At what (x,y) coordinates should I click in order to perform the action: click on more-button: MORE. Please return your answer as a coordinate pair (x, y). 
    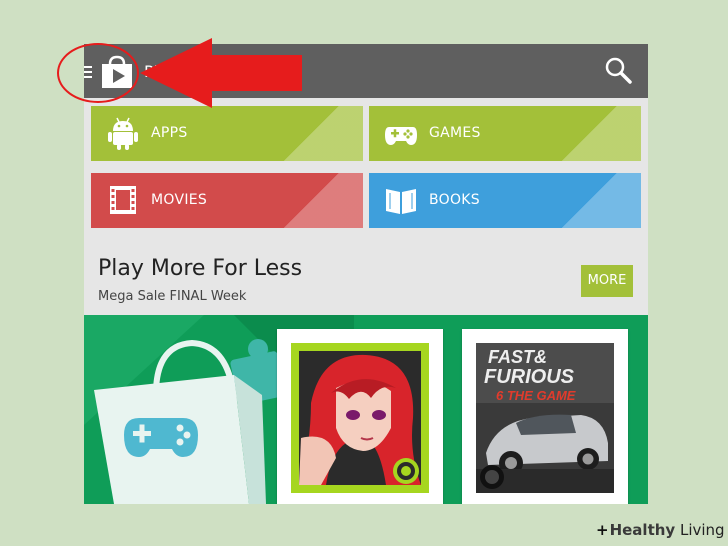
    Looking at the image, I should click on (607, 281).